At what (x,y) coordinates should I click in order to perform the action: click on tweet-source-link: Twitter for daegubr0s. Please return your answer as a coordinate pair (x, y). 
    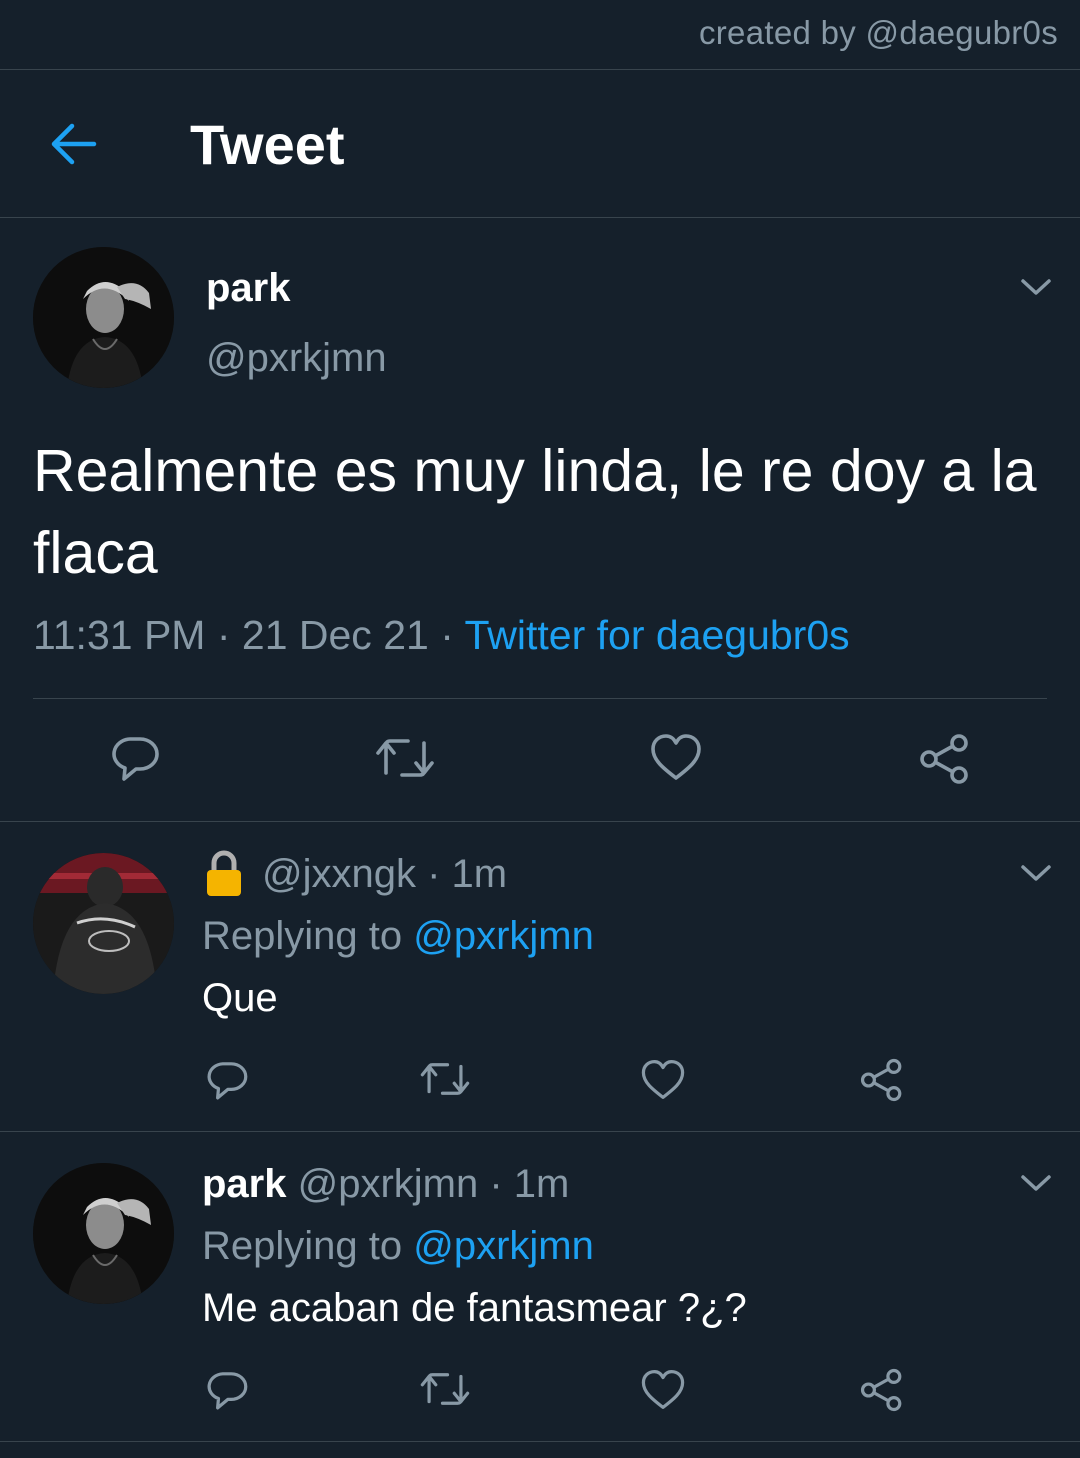
    Looking at the image, I should click on (657, 635).